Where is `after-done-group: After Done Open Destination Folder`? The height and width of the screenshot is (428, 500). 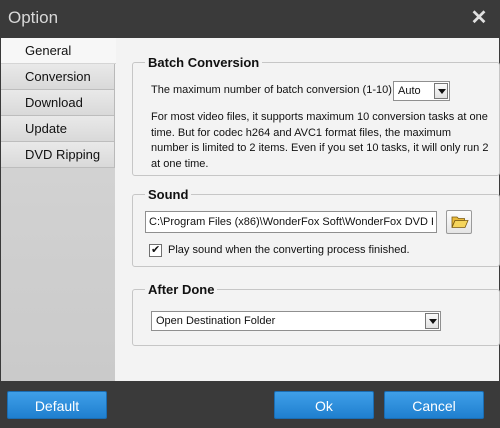
after-done-group: After Done Open Destination Folder is located at coordinates (316, 314).